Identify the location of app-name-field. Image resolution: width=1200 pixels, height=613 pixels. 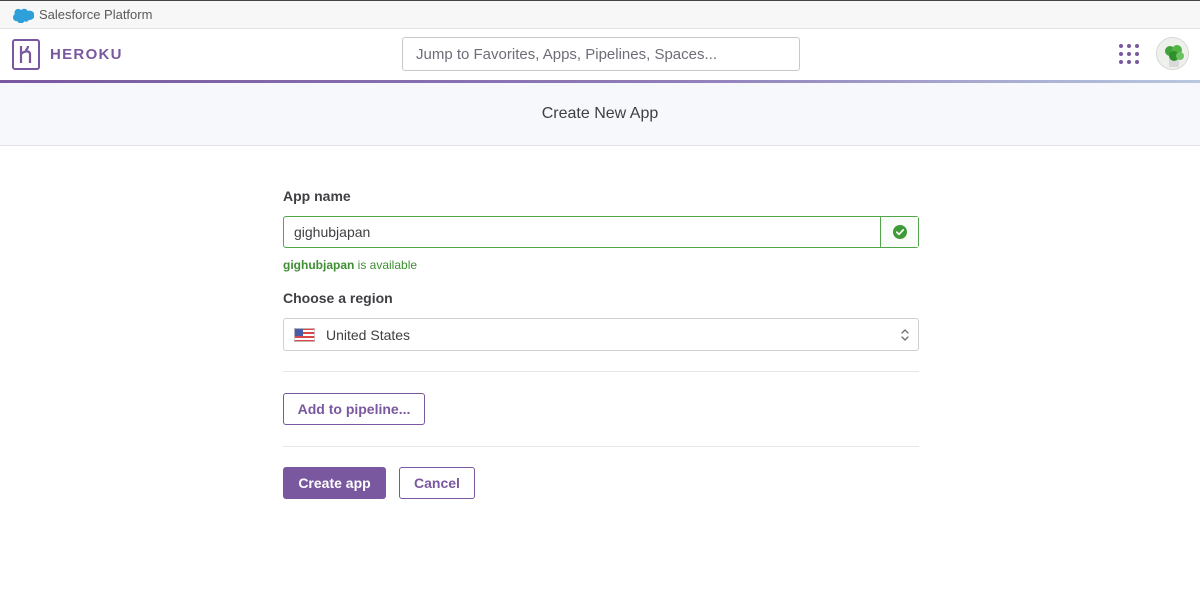
(601, 232).